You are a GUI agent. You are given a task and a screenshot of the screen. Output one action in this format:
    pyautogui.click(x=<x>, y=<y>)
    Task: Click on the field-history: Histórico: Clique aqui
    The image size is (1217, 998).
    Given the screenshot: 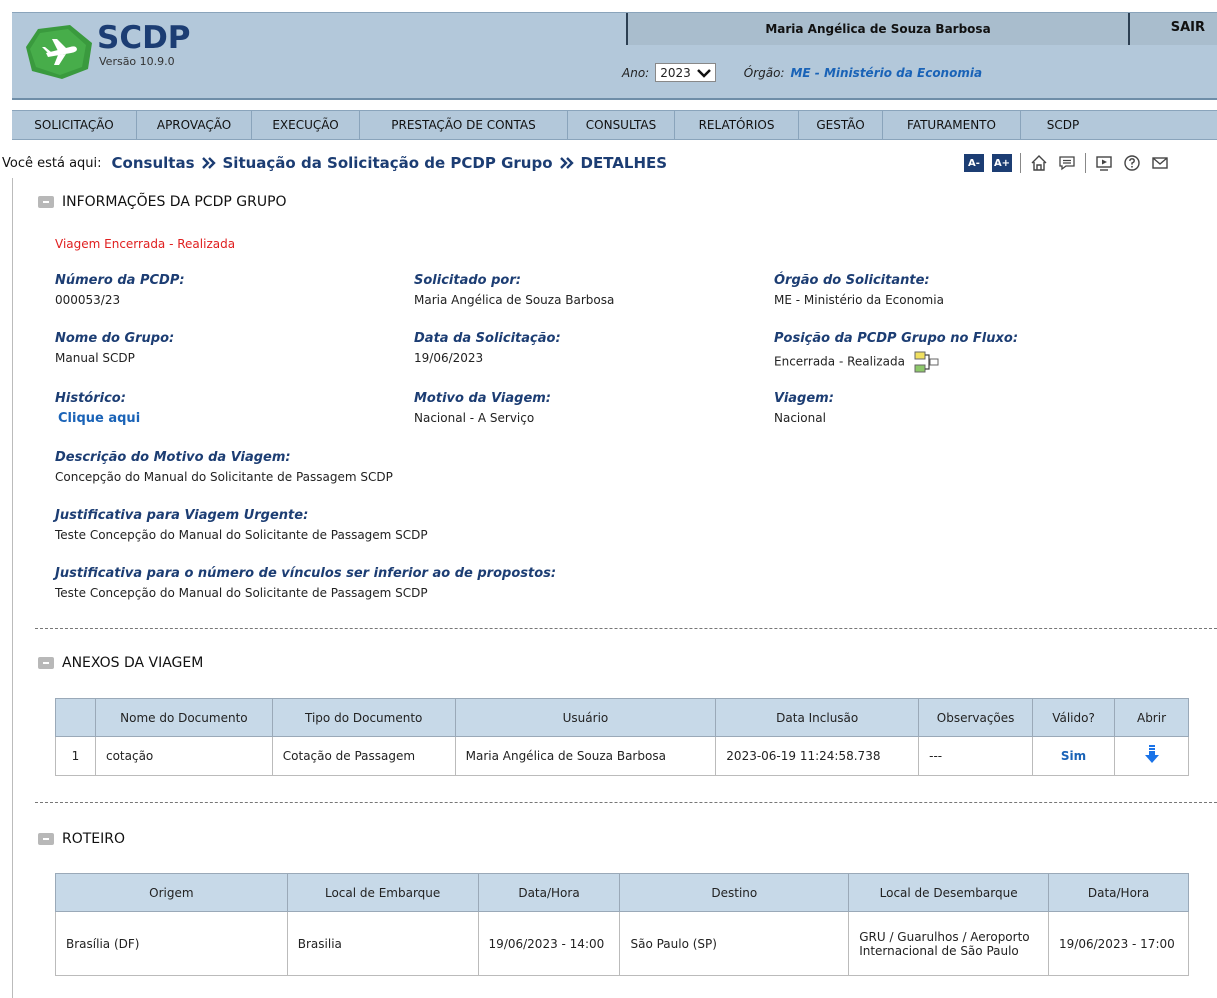 What is the action you would take?
    pyautogui.click(x=97, y=408)
    